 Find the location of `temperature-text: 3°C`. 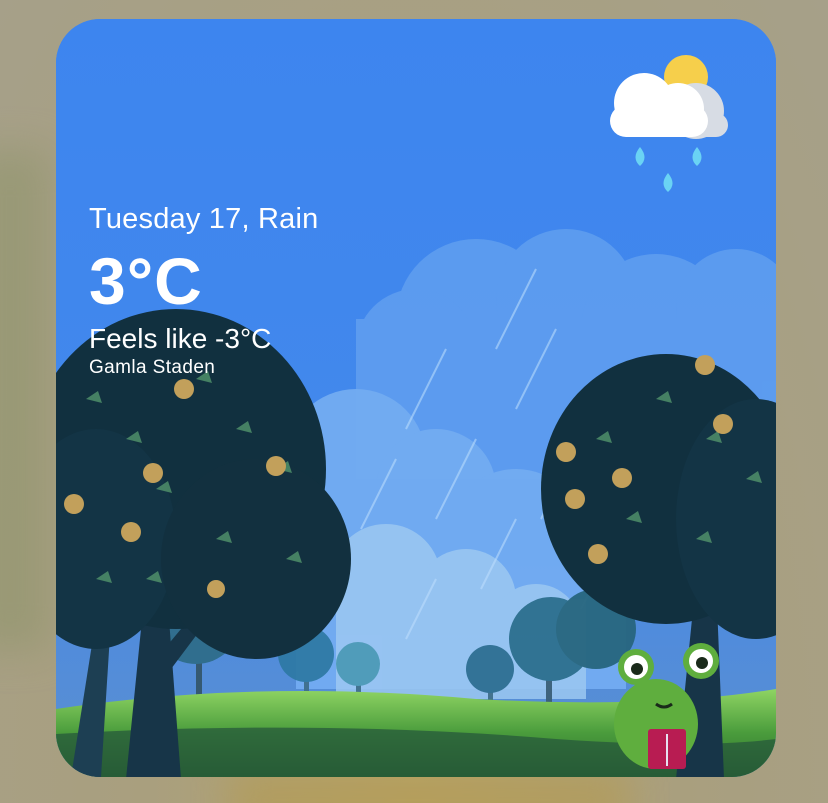

temperature-text: 3°C is located at coordinates (146, 281).